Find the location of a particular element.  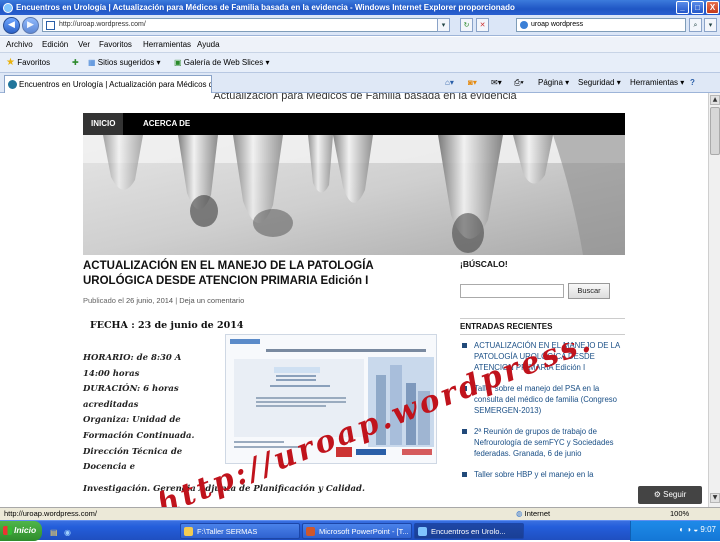

safety-menu: Seguridad ▾ is located at coordinates (599, 83).